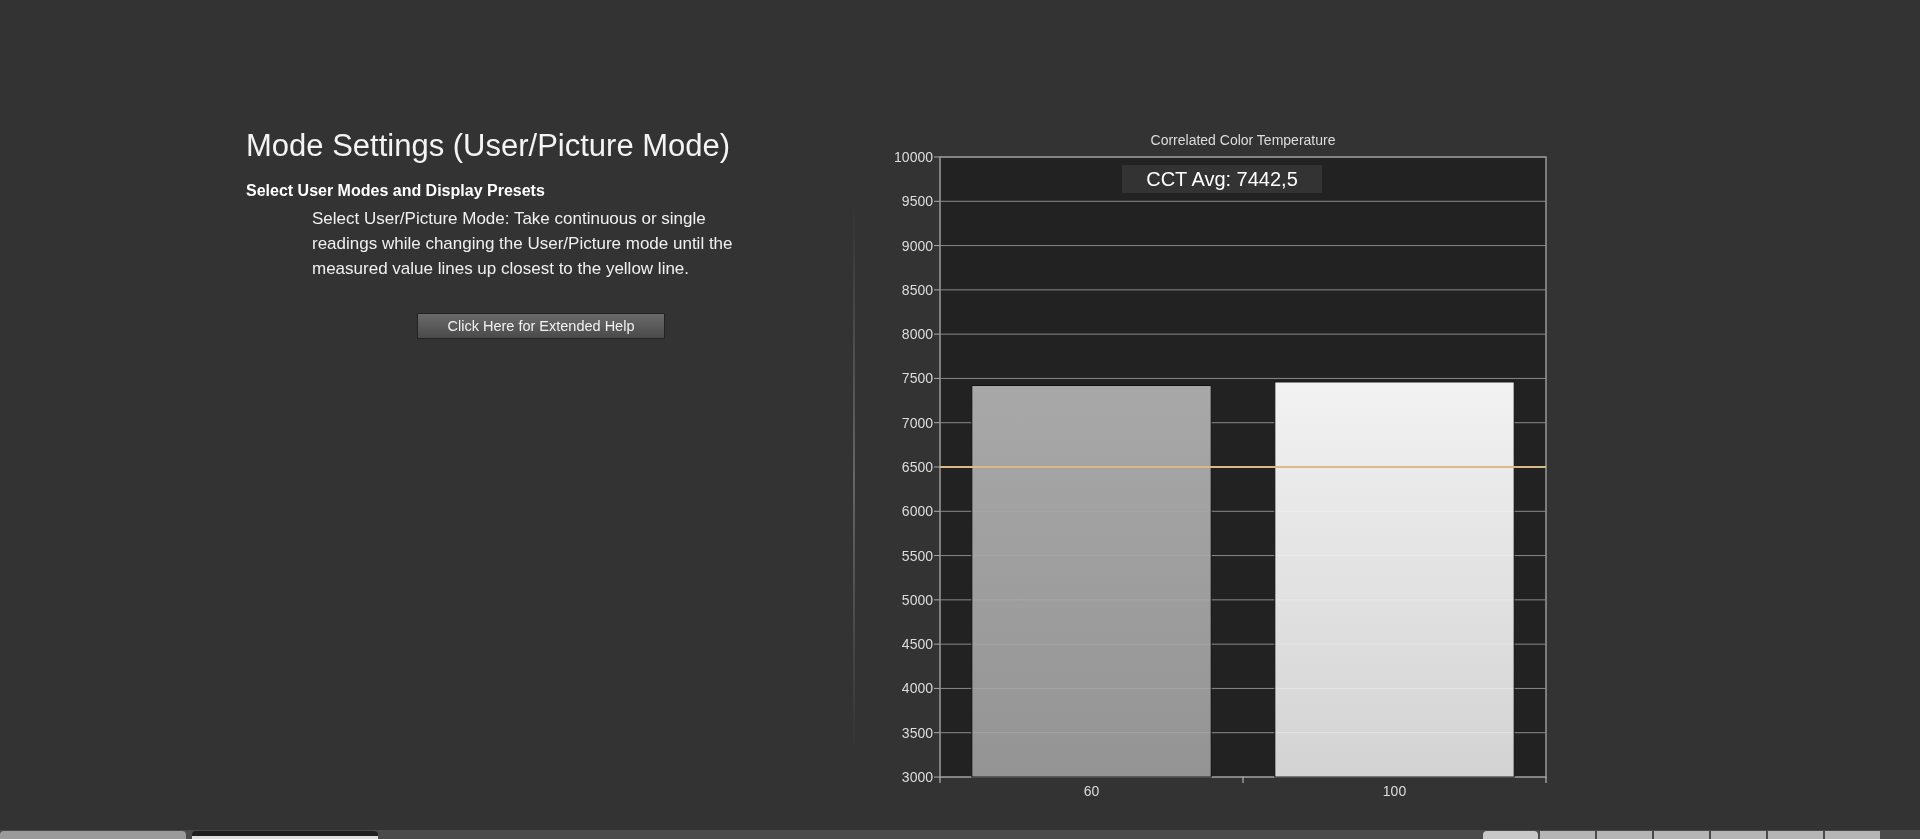 Image resolution: width=1920 pixels, height=839 pixels. Describe the element at coordinates (917, 467) in the screenshot. I see `y-axis-label: 6500` at that location.